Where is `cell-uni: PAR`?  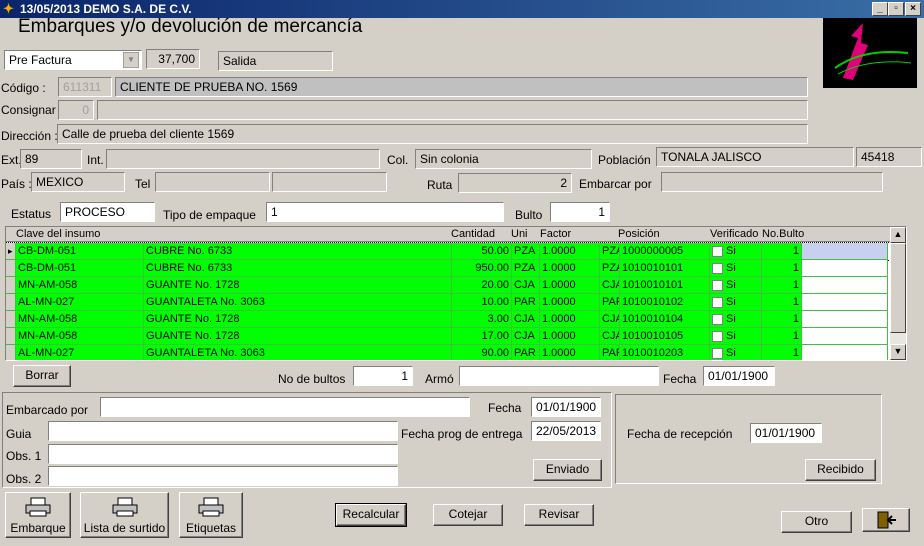 cell-uni: PAR is located at coordinates (526, 352).